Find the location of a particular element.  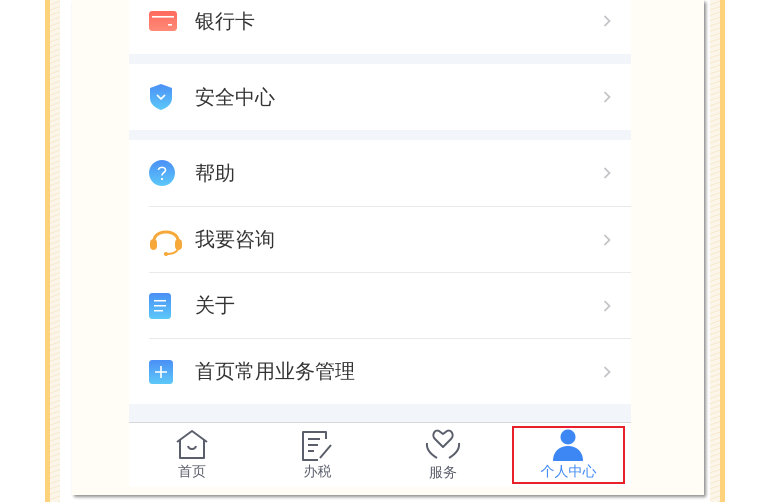

person-icon is located at coordinates (568, 445).